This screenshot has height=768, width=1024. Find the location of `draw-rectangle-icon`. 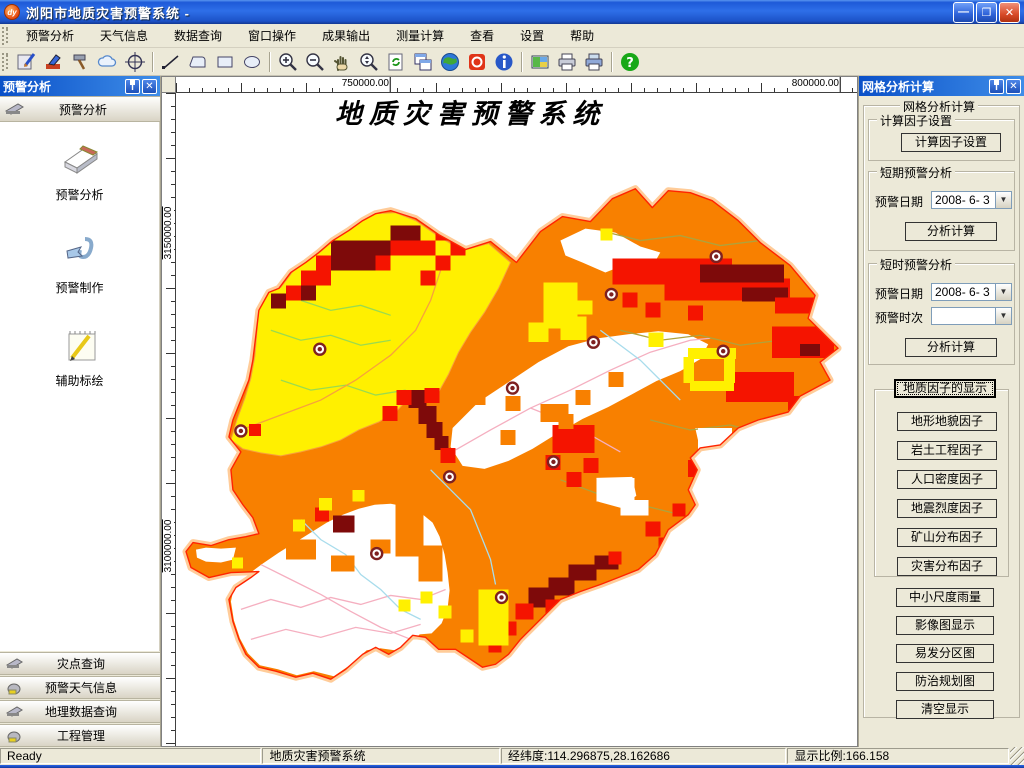

draw-rectangle-icon is located at coordinates (224, 61).